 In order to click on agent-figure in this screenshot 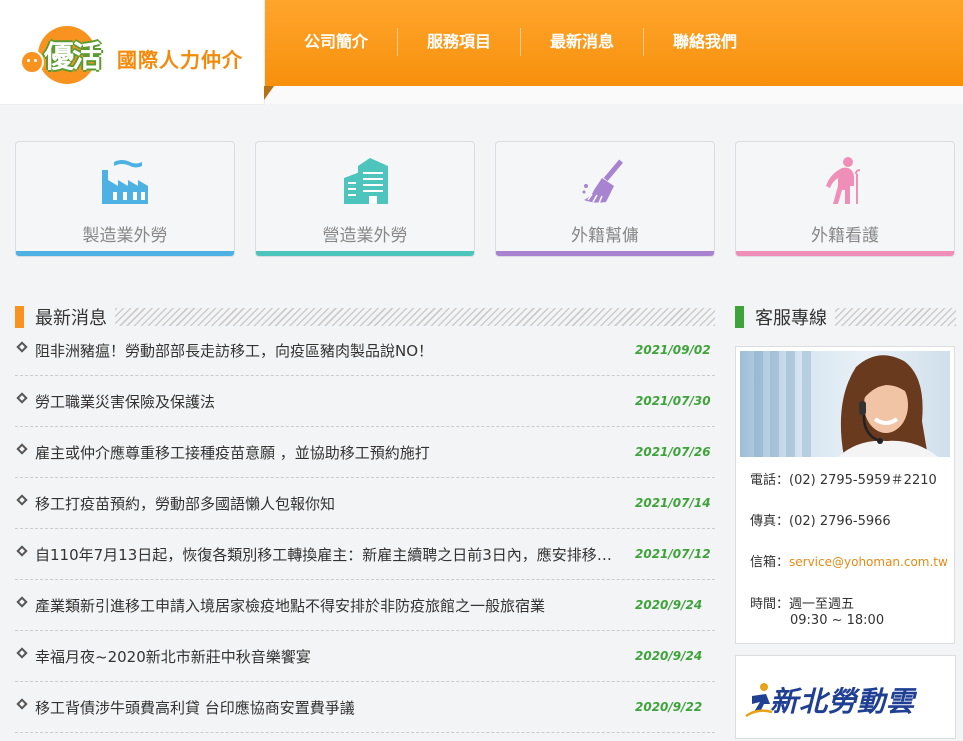, I will do `click(888, 406)`.